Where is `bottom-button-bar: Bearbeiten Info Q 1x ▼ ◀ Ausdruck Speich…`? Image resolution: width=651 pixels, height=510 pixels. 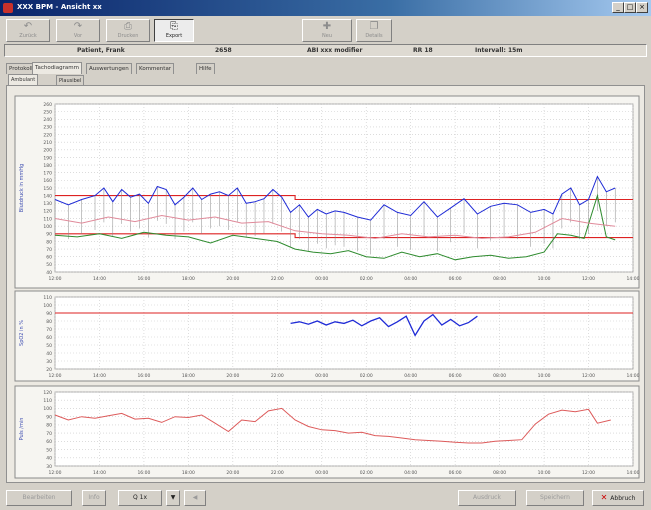 bottom-button-bar: Bearbeiten Info Q 1x ▼ ◀ Ausdruck Speich… is located at coordinates (325, 499).